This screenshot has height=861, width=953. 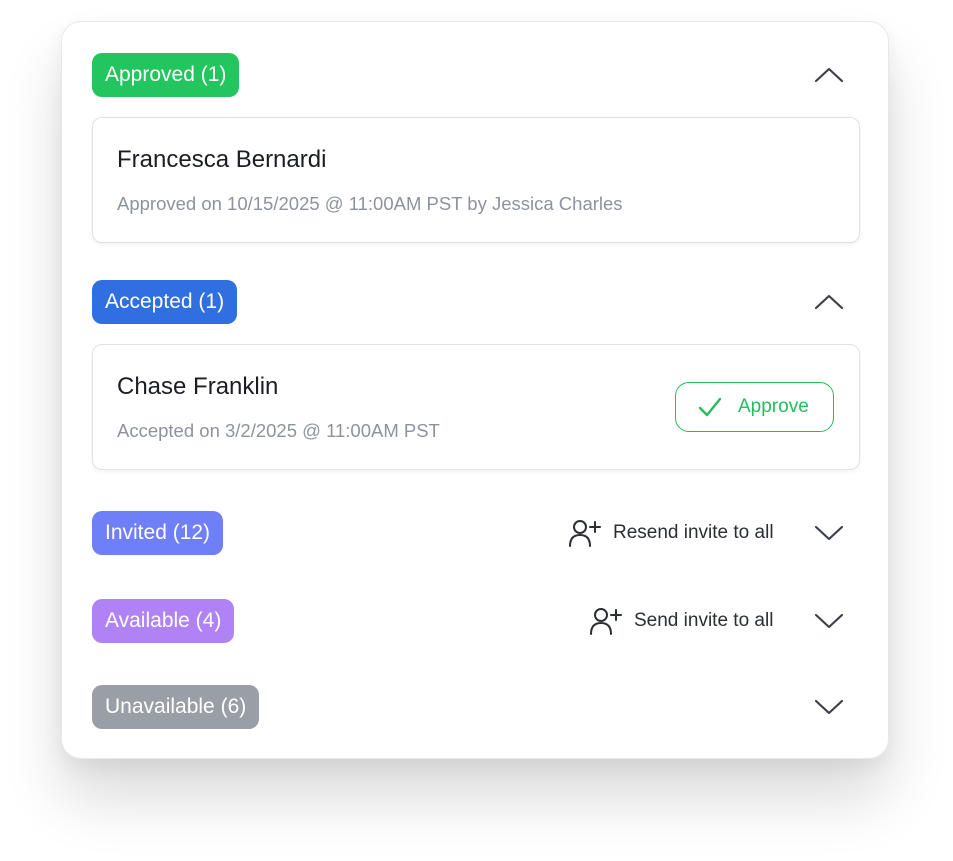 I want to click on entry-name: Chase Franklin, so click(x=198, y=386).